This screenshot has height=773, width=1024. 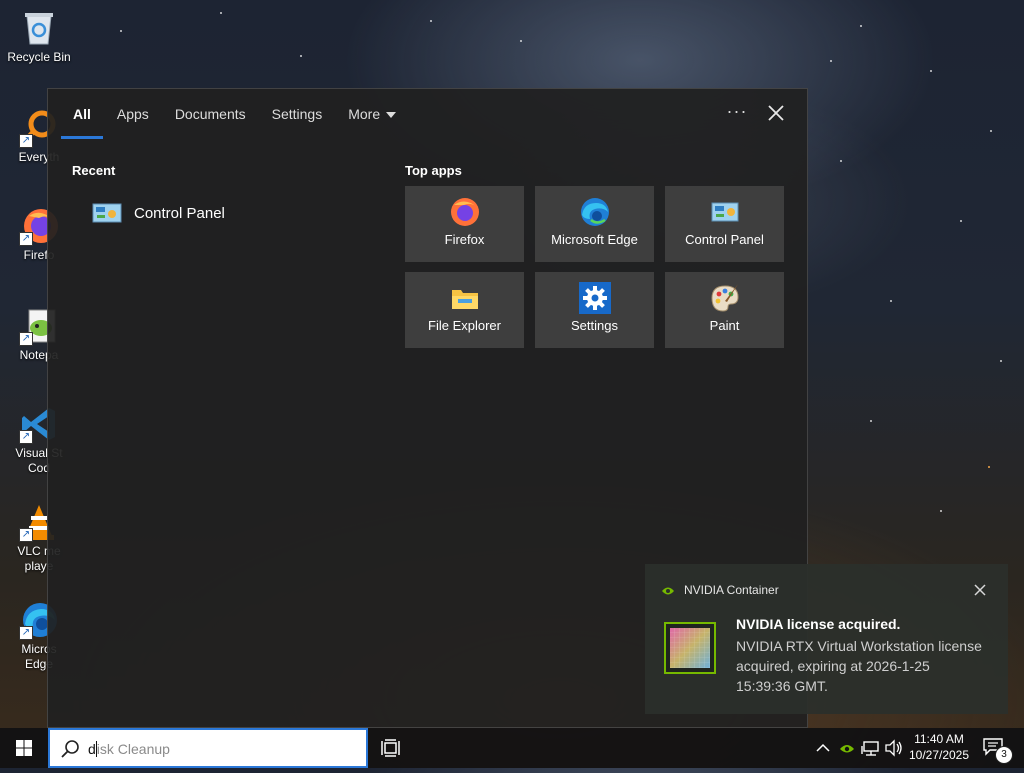 I want to click on gpu-chip-icon, so click(x=690, y=648).